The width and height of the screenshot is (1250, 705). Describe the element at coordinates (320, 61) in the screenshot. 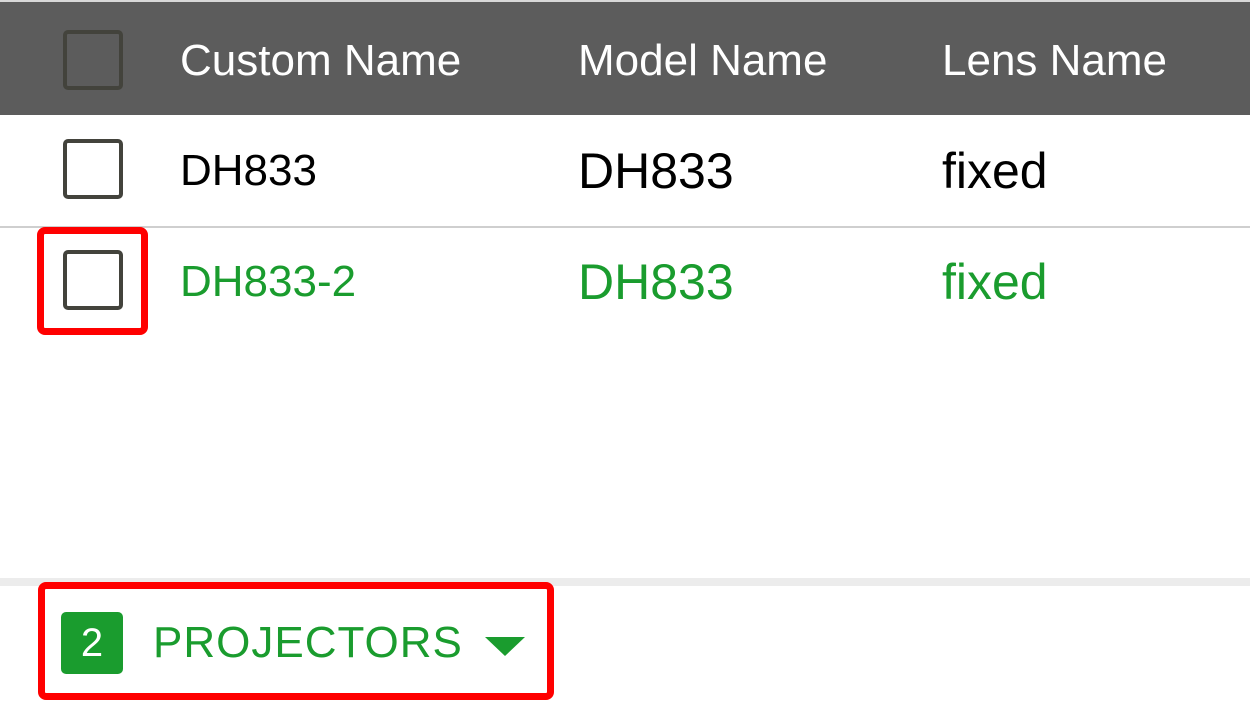

I see `column-header-custom-name: Custom Name` at that location.